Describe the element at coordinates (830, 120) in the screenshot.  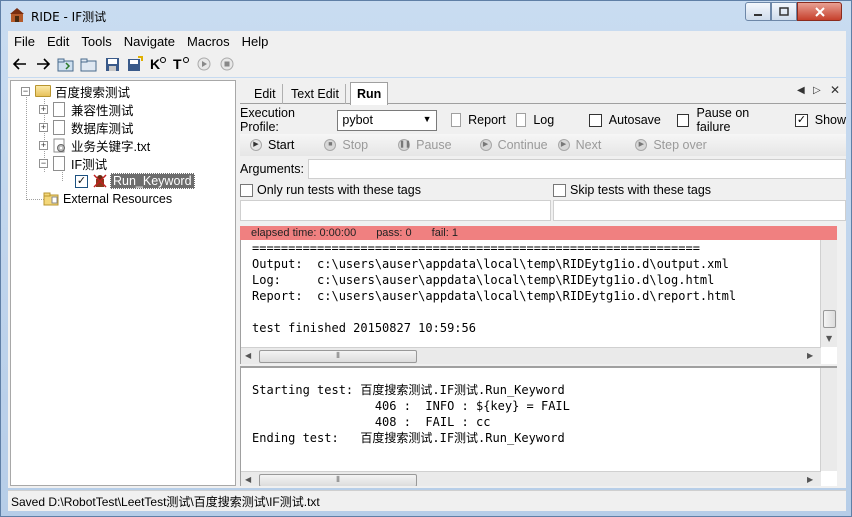
I see `show-label: Show` at that location.